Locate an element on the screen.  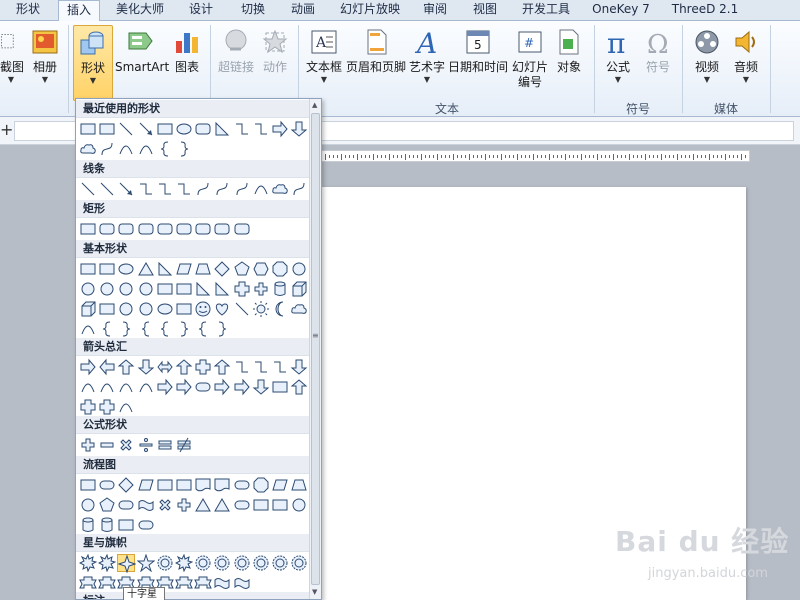
scroll-down-icon: ▼ is located at coordinates (314, 592).